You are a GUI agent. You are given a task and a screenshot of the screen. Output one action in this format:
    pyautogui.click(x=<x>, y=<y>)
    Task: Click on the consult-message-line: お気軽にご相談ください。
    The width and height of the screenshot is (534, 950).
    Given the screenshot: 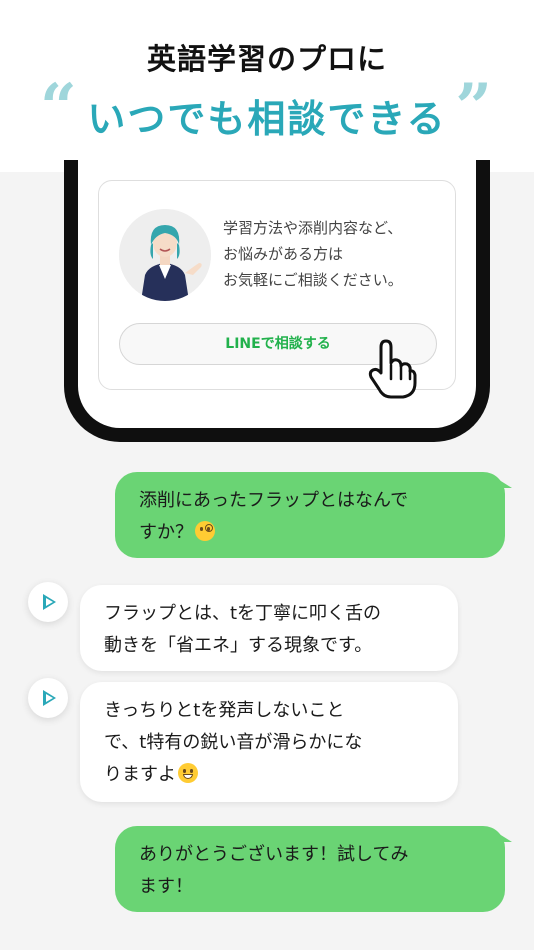 What is the action you would take?
    pyautogui.click(x=313, y=280)
    